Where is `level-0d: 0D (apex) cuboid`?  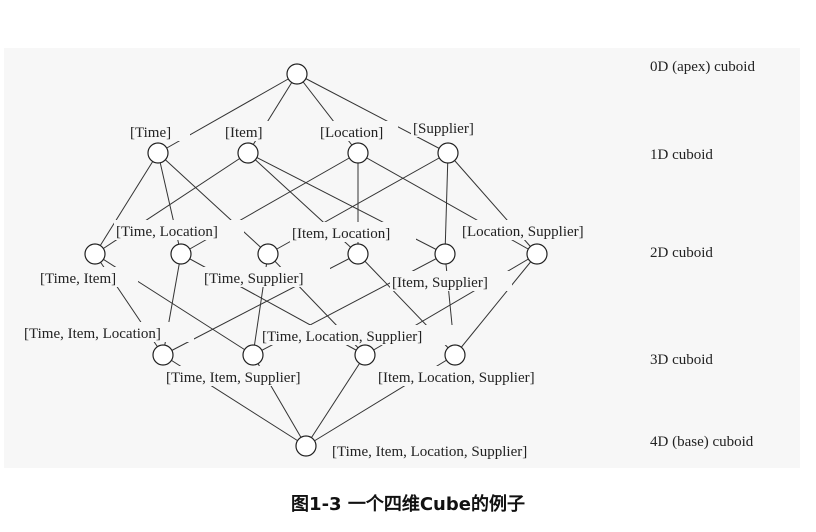 level-0d: 0D (apex) cuboid is located at coordinates (702, 67).